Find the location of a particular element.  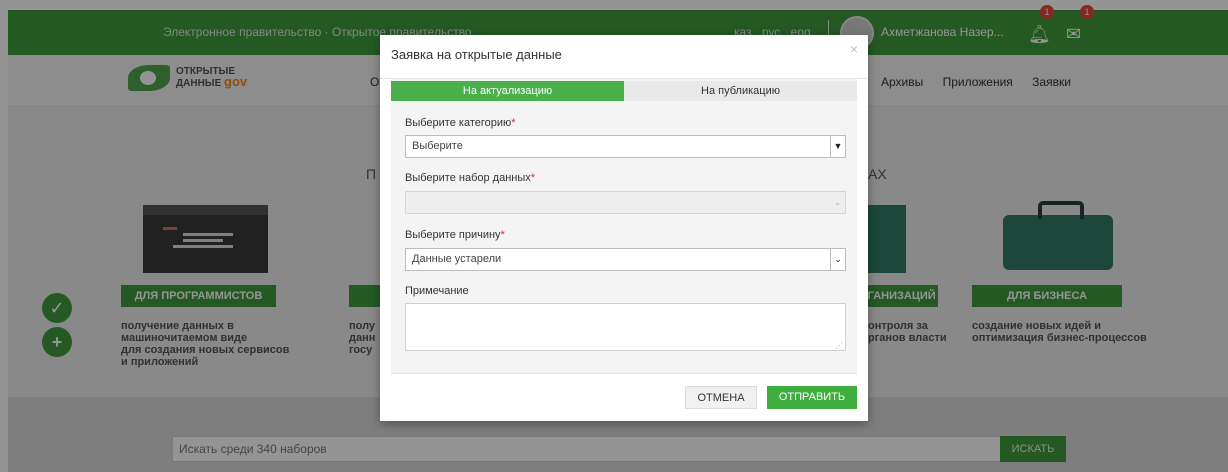

note-textarea: ⋰ is located at coordinates (625, 327).